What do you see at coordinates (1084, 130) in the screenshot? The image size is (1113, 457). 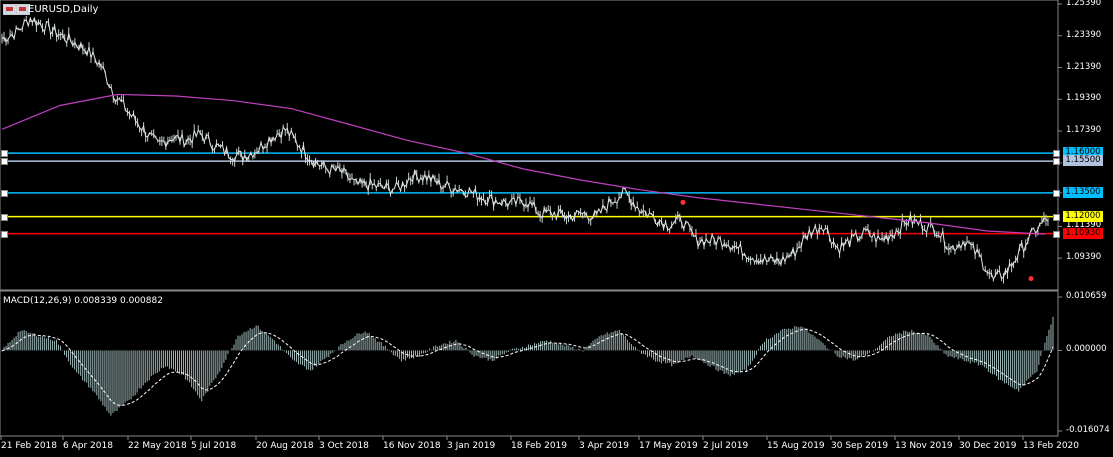 I see `price-tick-label: 1.17390` at bounding box center [1084, 130].